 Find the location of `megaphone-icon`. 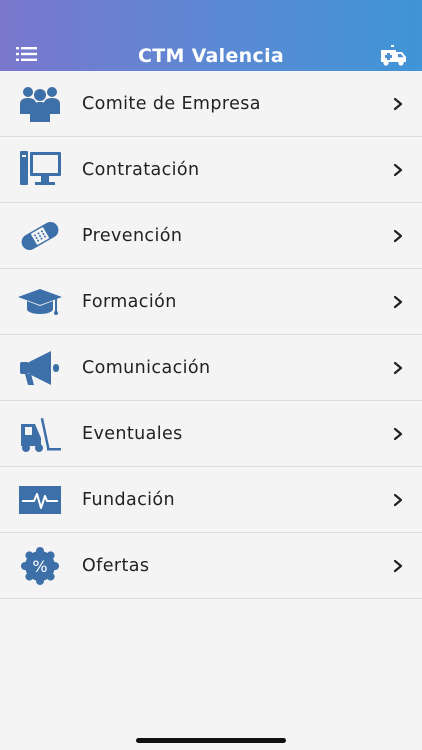

megaphone-icon is located at coordinates (39, 368).